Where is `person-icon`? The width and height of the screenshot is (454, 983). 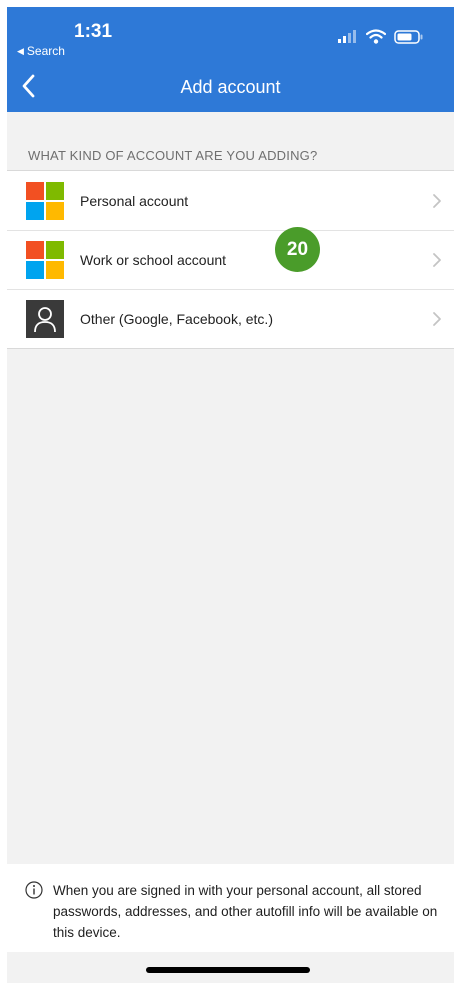 person-icon is located at coordinates (45, 318).